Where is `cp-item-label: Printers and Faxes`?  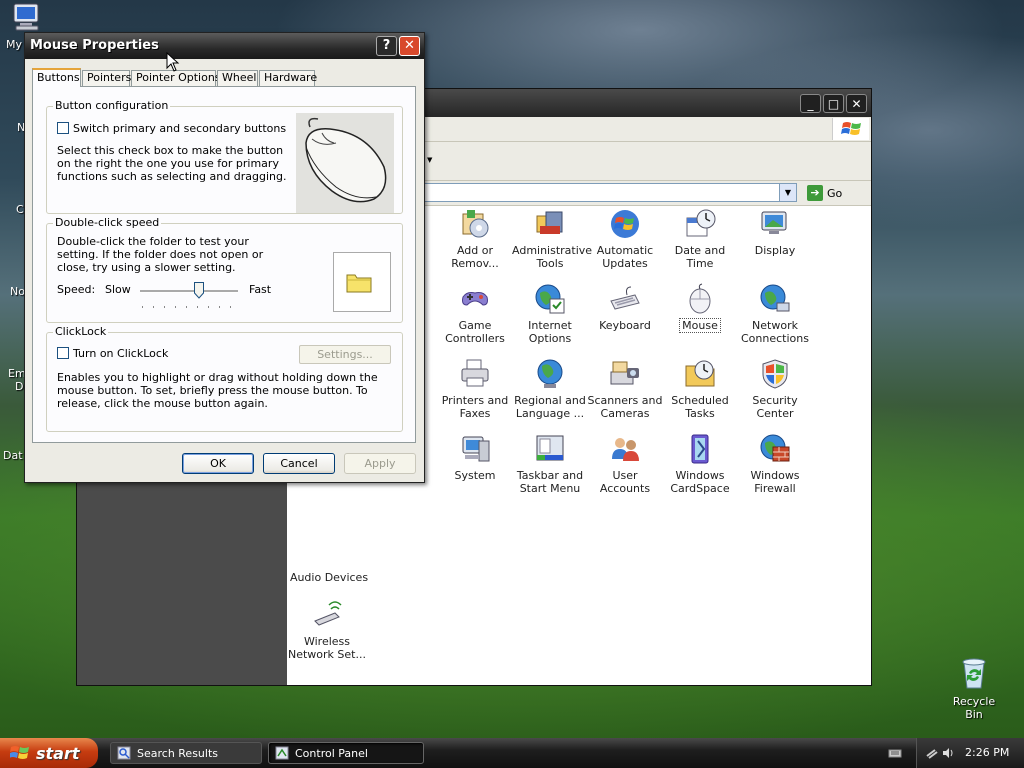 cp-item-label: Printers and Faxes is located at coordinates (475, 407).